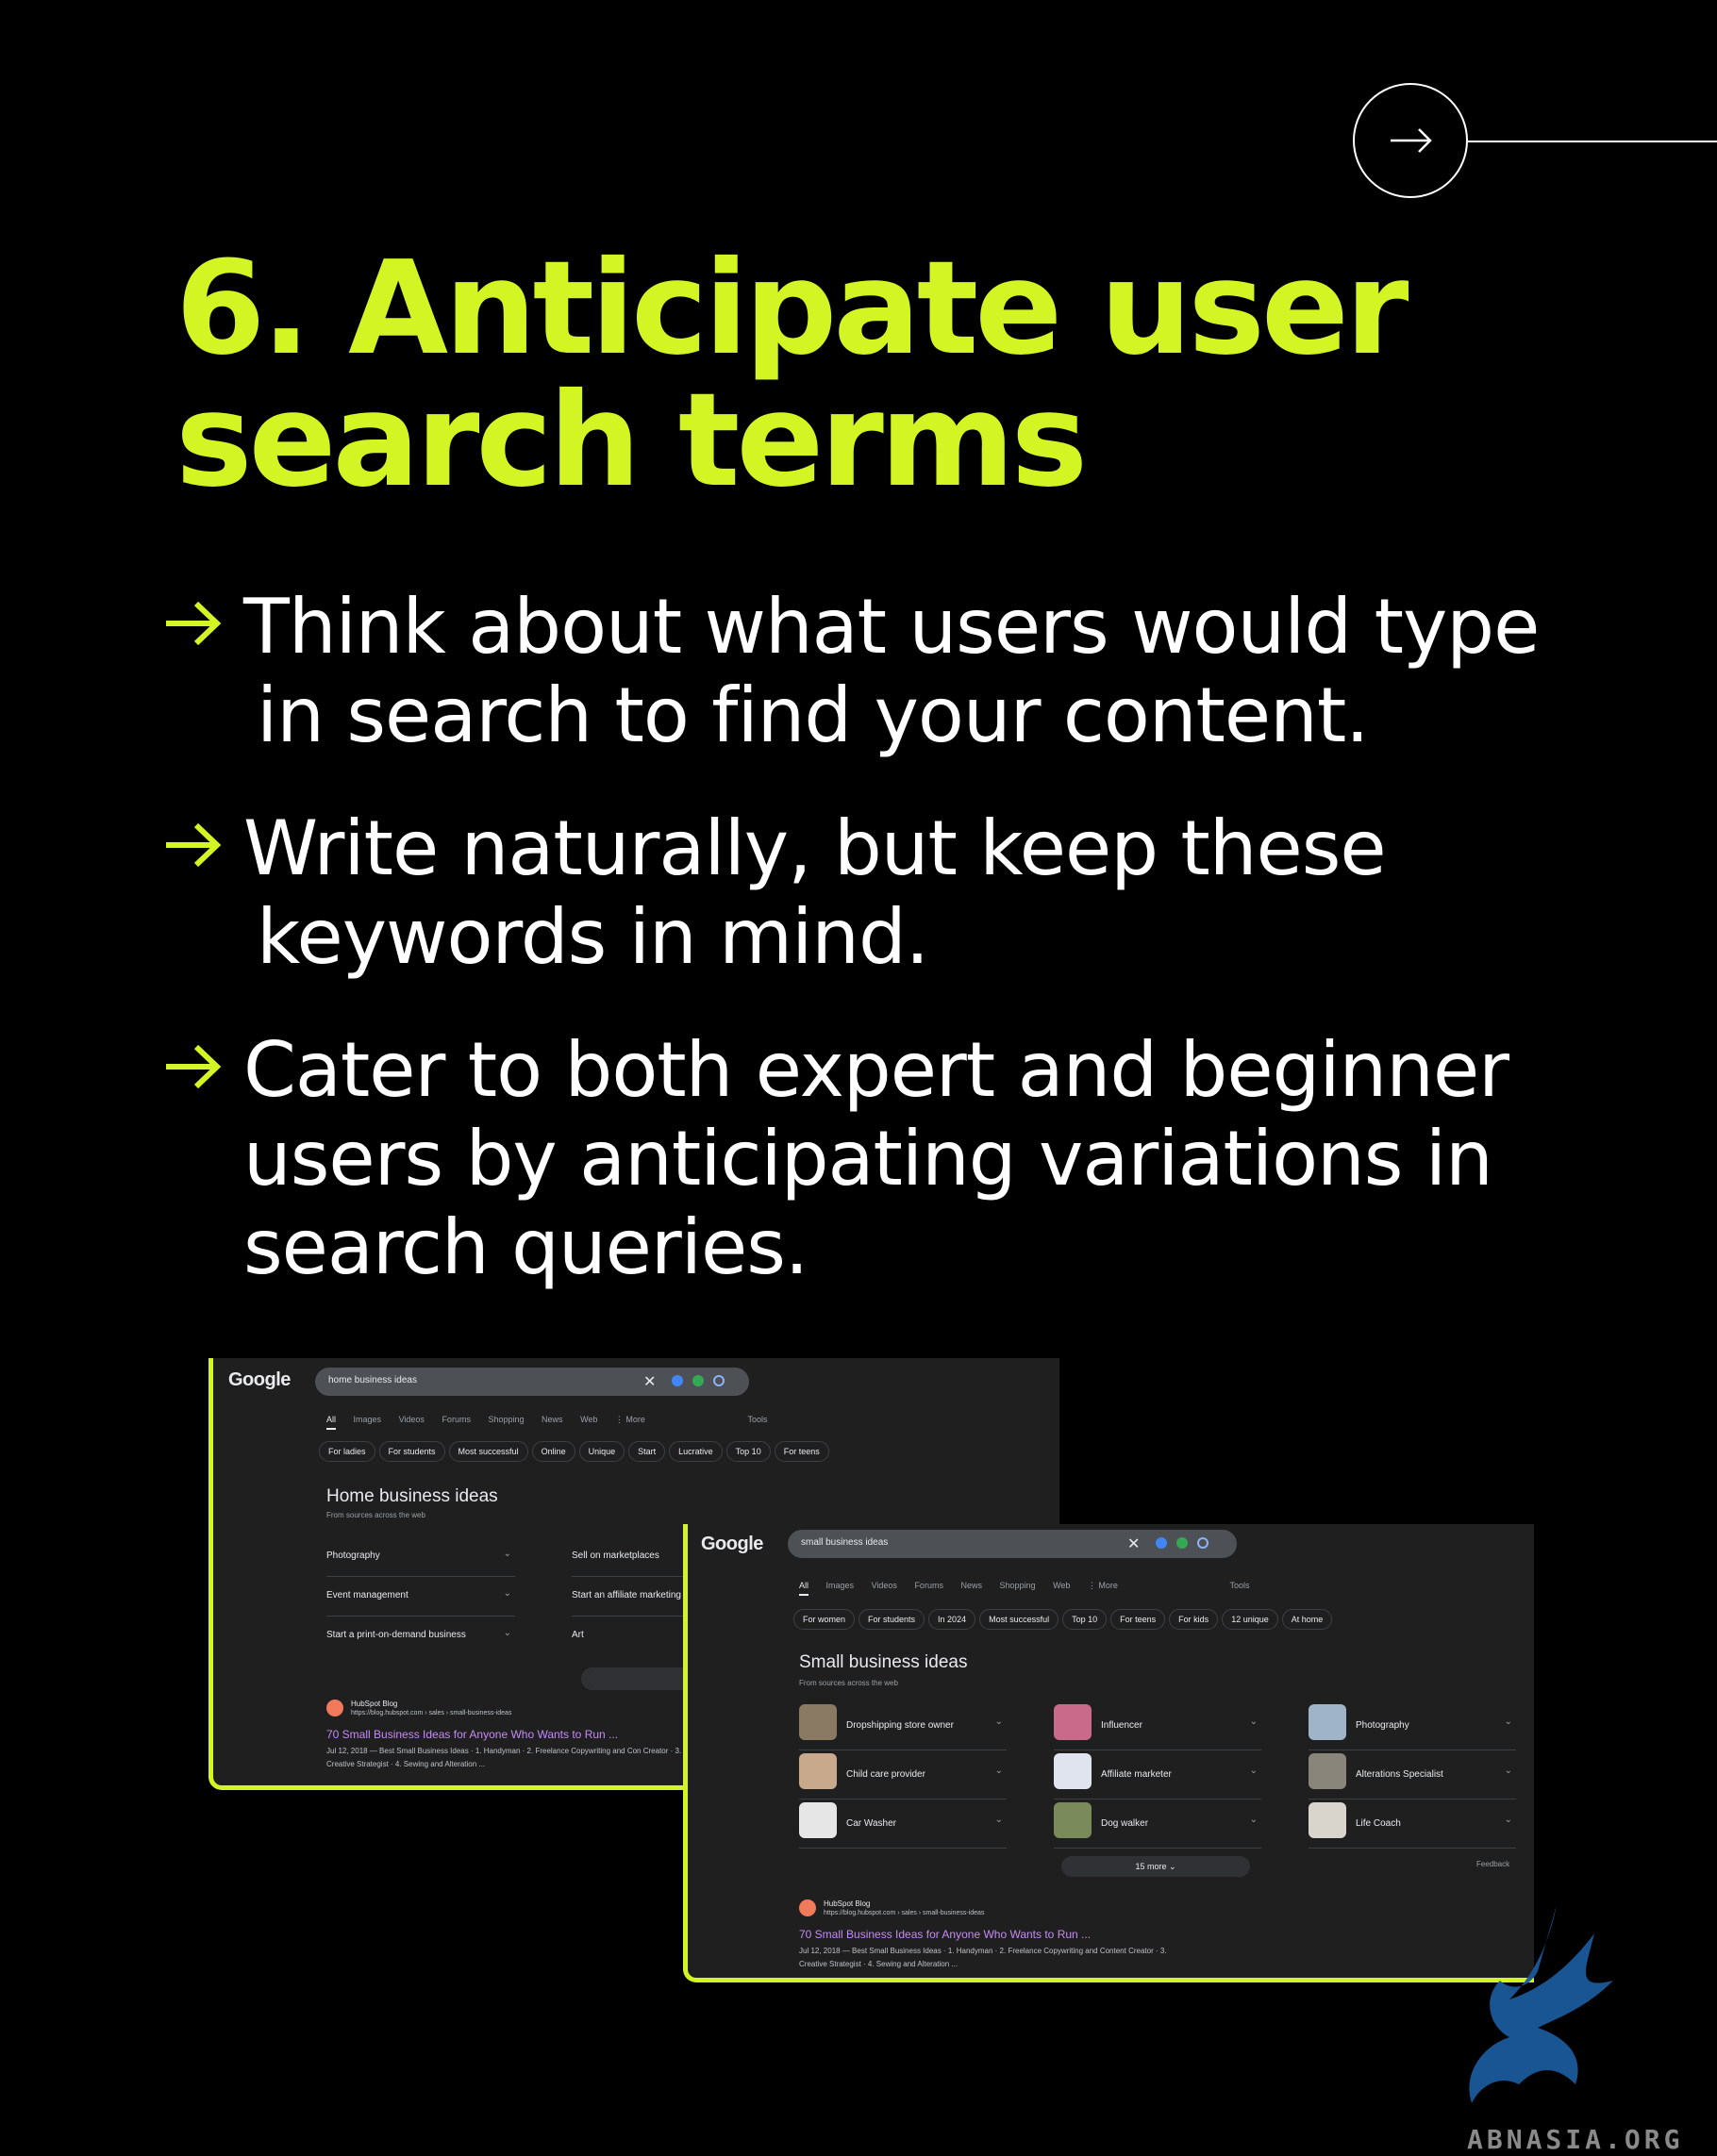  Describe the element at coordinates (412, 1496) in the screenshot. I see `section-title: Home business ideas` at that location.